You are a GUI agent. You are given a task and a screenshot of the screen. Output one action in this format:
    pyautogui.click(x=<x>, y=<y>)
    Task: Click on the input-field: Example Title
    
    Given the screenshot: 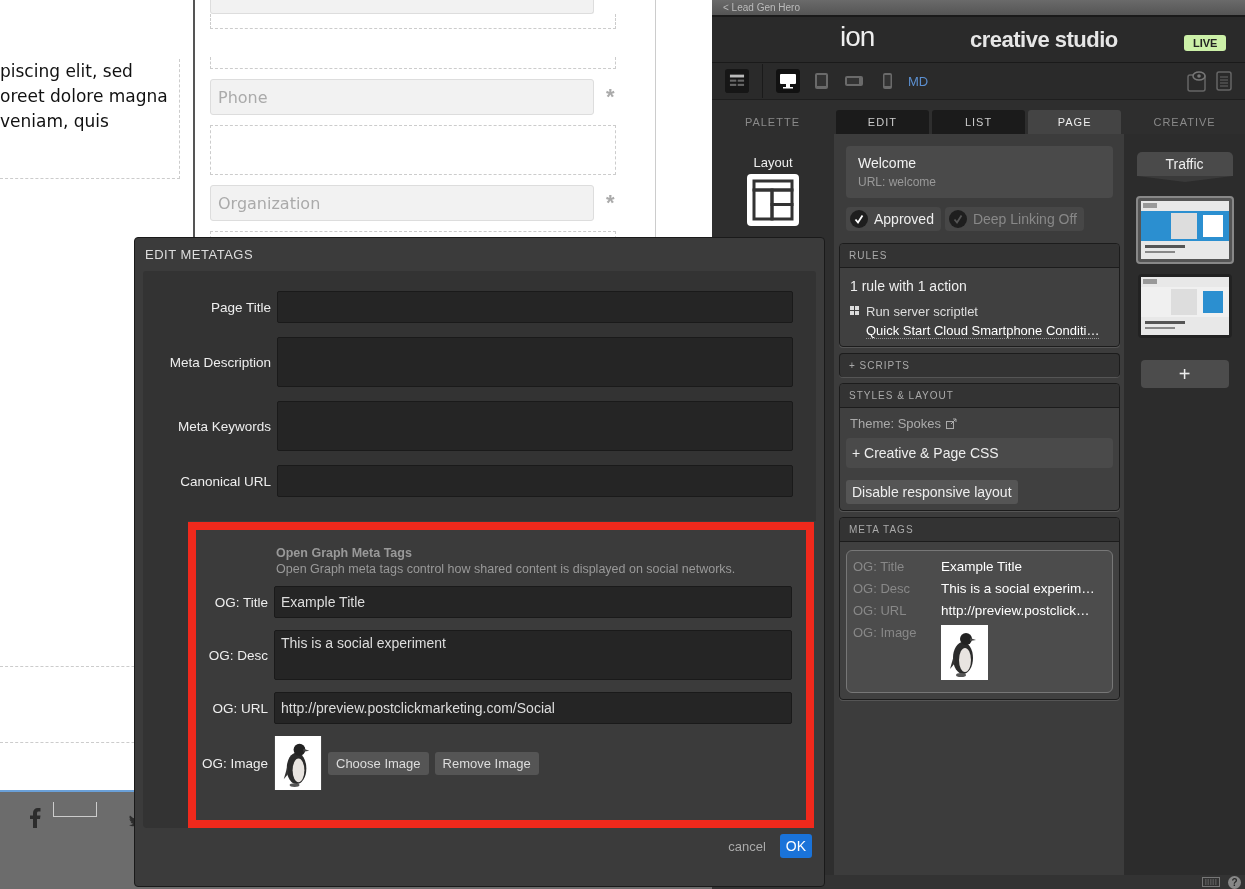 What is the action you would take?
    pyautogui.click(x=533, y=602)
    